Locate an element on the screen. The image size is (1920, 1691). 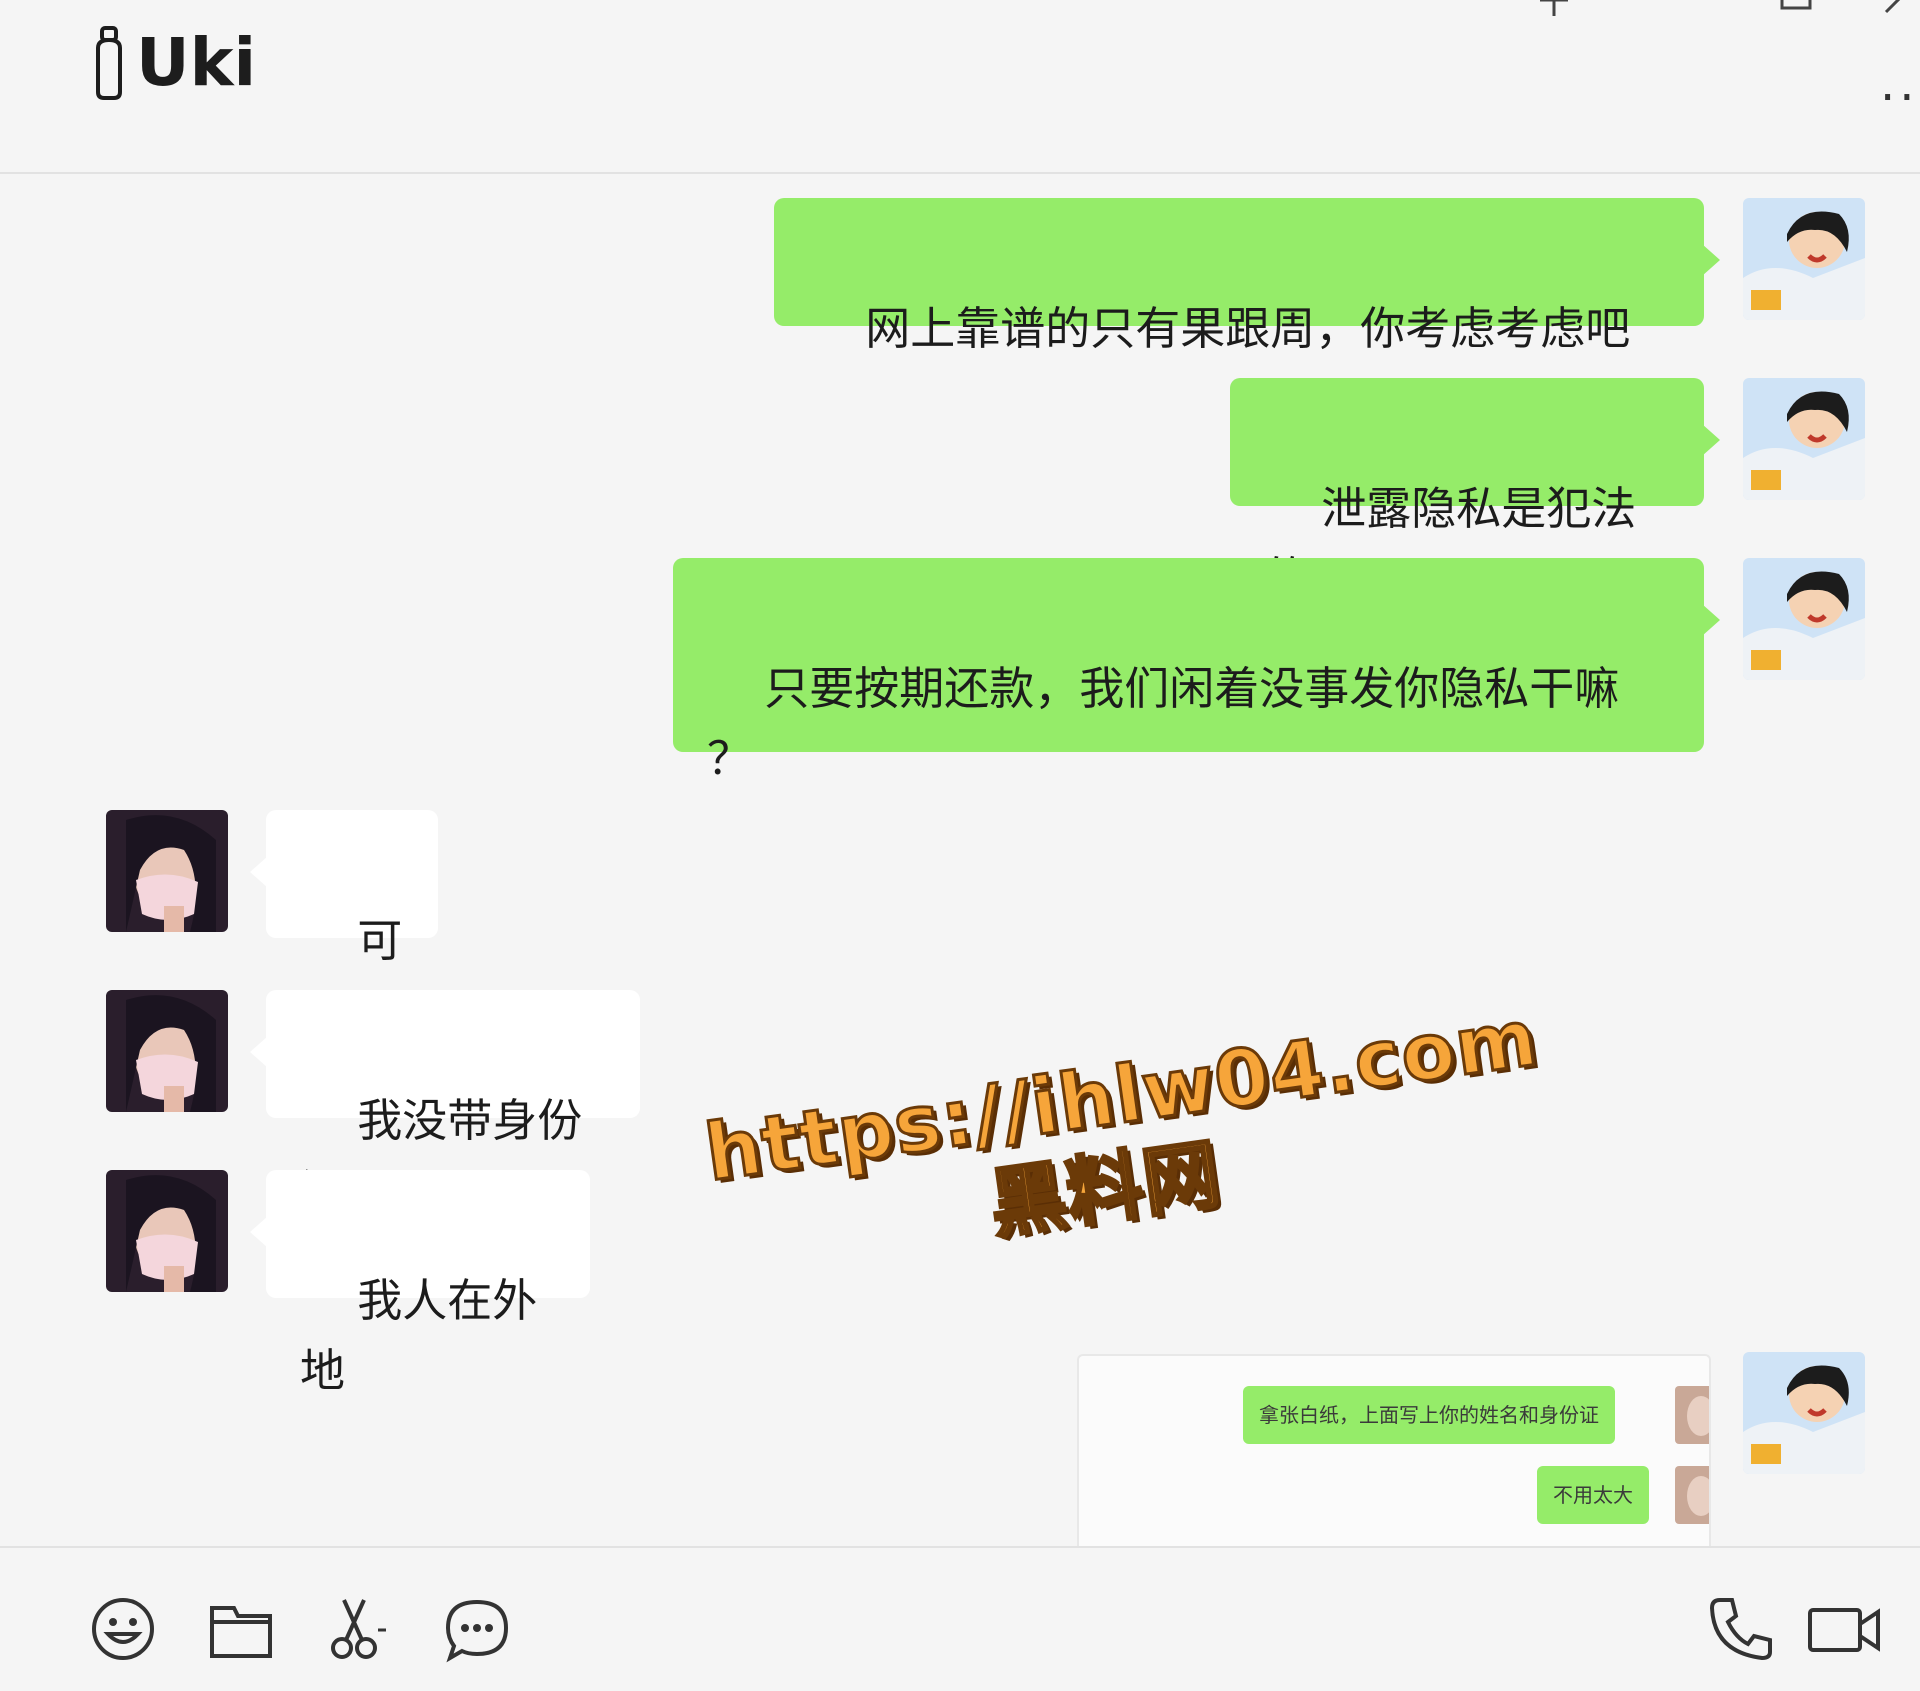
scissors-icon is located at coordinates (359, 1629).